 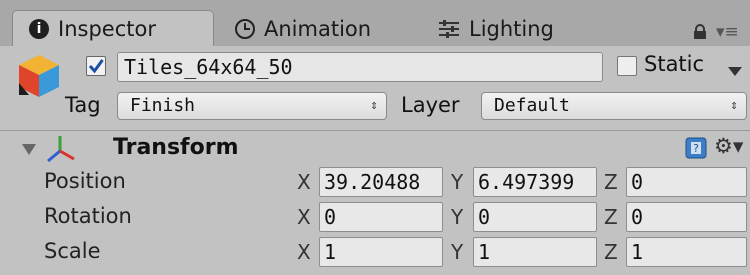 What do you see at coordinates (163, 105) in the screenshot?
I see `tag-value: Finish` at bounding box center [163, 105].